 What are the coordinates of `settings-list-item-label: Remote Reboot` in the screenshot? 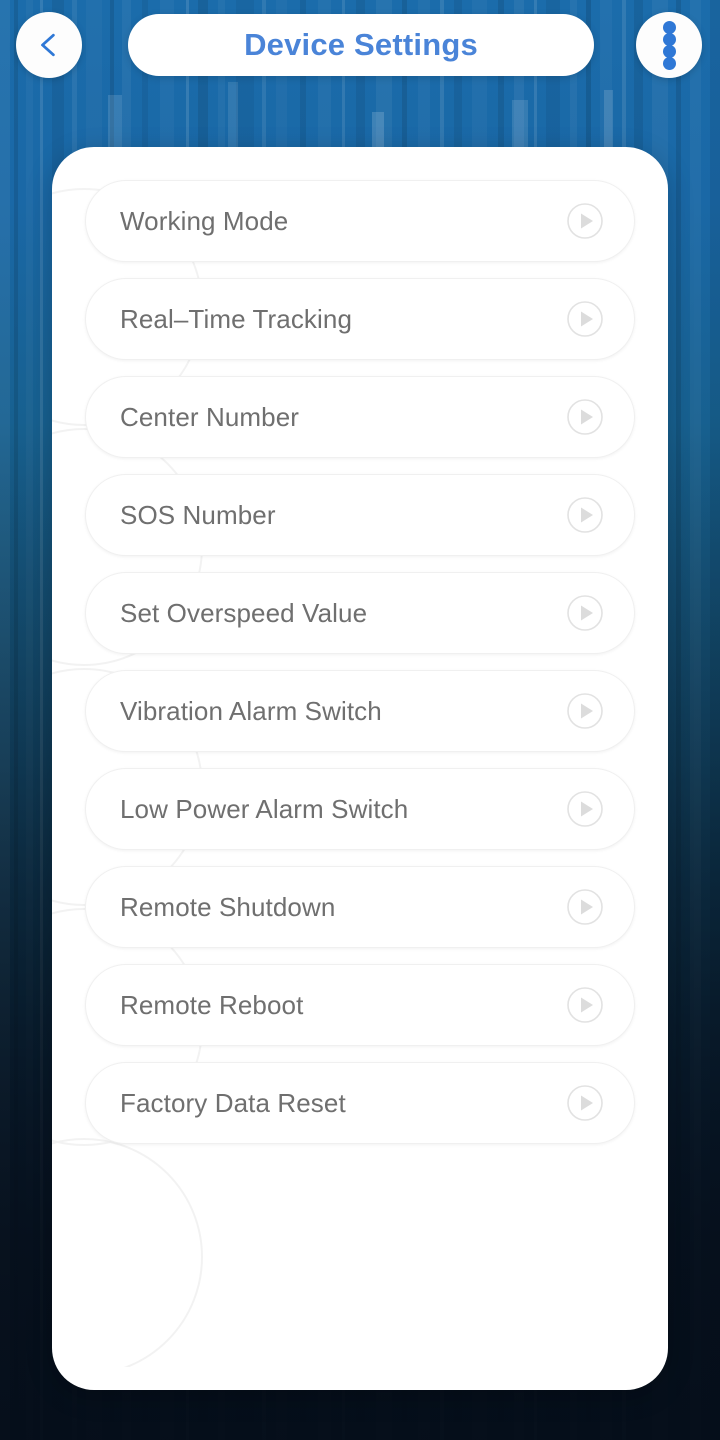 It's located at (212, 1004).